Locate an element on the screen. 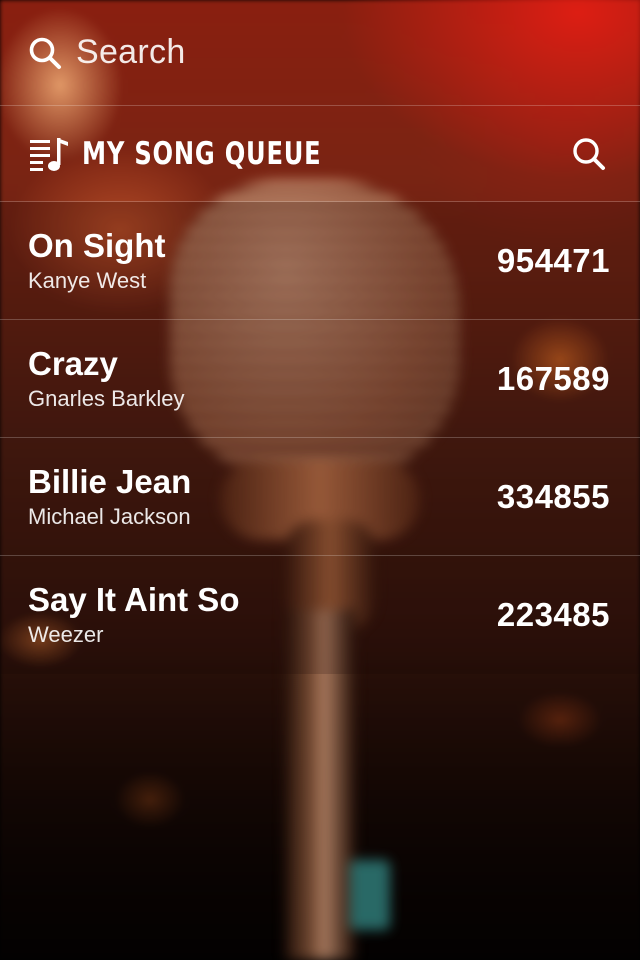  search-bar: Search is located at coordinates (320, 53).